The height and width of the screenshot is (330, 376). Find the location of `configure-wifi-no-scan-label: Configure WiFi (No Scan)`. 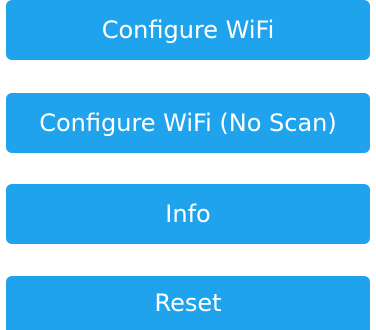

configure-wifi-no-scan-label: Configure WiFi (No Scan) is located at coordinates (188, 123).